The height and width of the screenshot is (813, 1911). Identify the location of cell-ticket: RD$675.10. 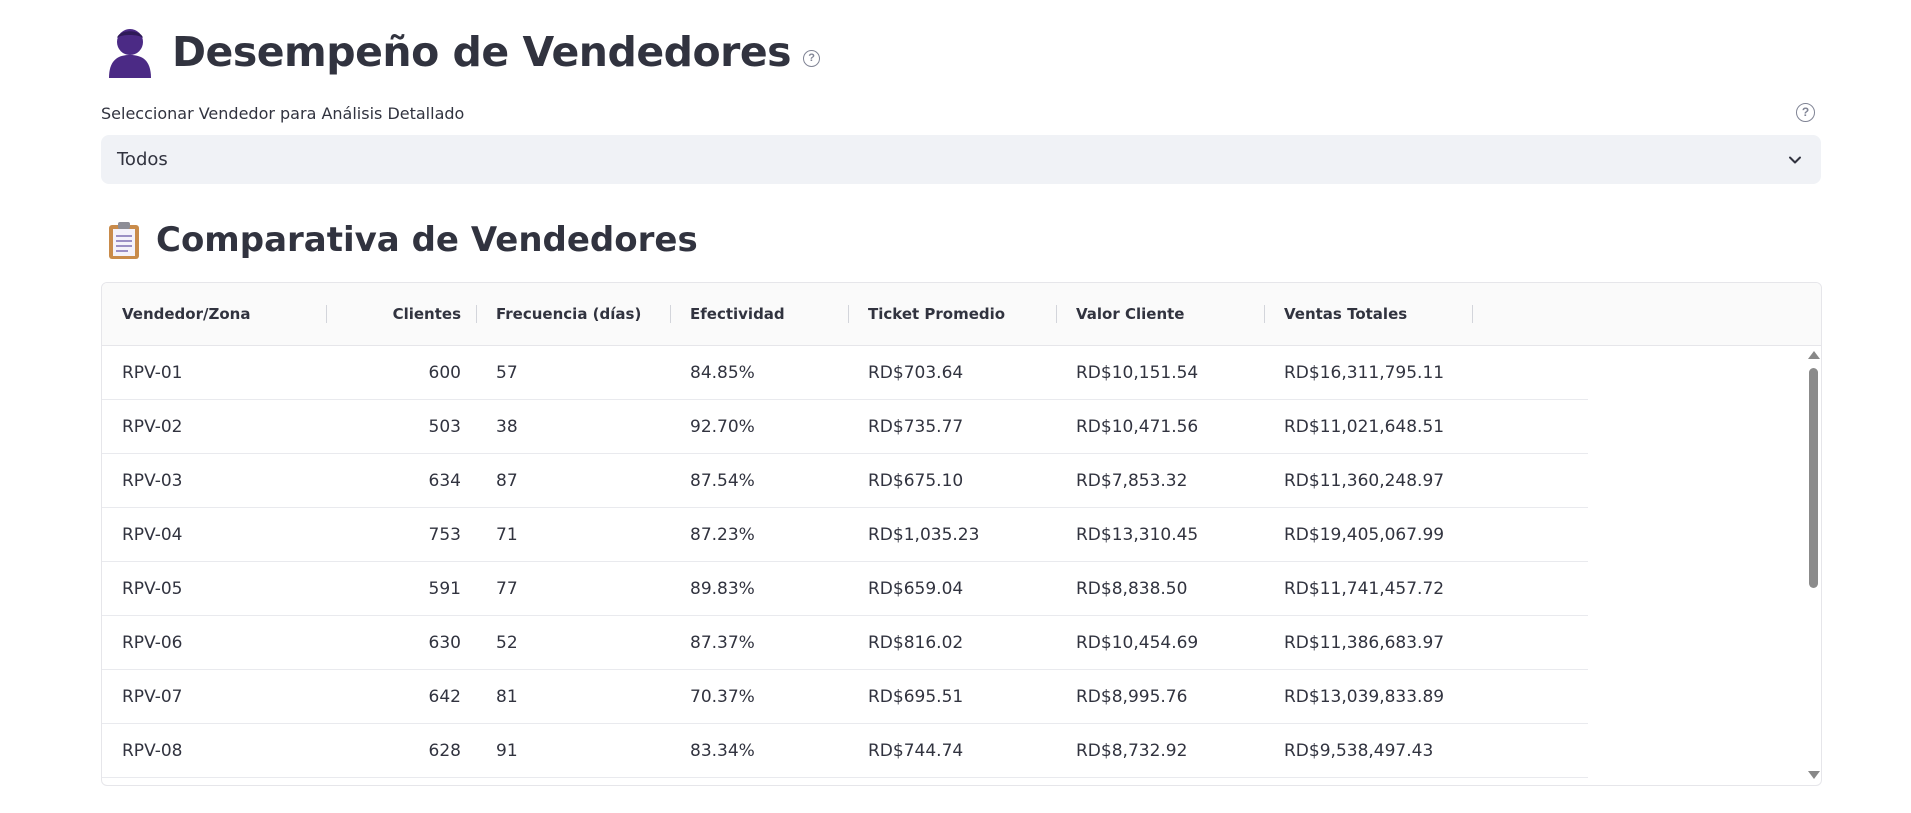
(963, 480).